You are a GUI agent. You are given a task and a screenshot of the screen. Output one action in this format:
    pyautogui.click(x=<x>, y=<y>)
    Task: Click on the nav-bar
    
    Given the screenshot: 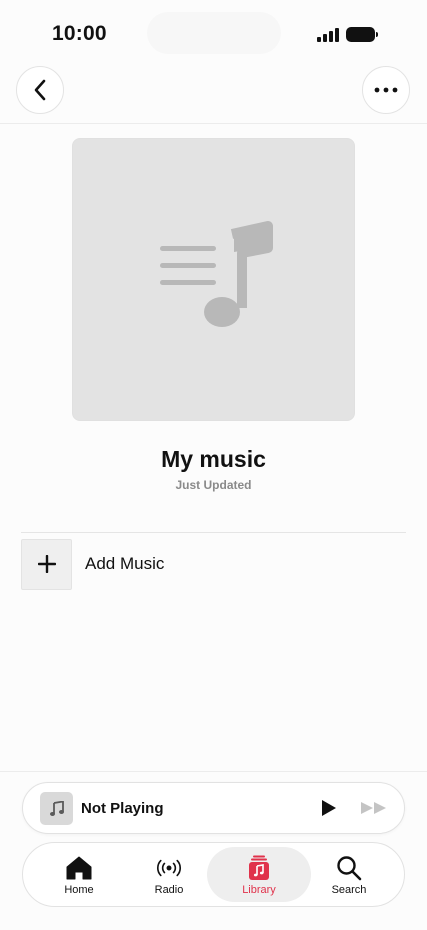 What is the action you would take?
    pyautogui.click(x=213, y=94)
    